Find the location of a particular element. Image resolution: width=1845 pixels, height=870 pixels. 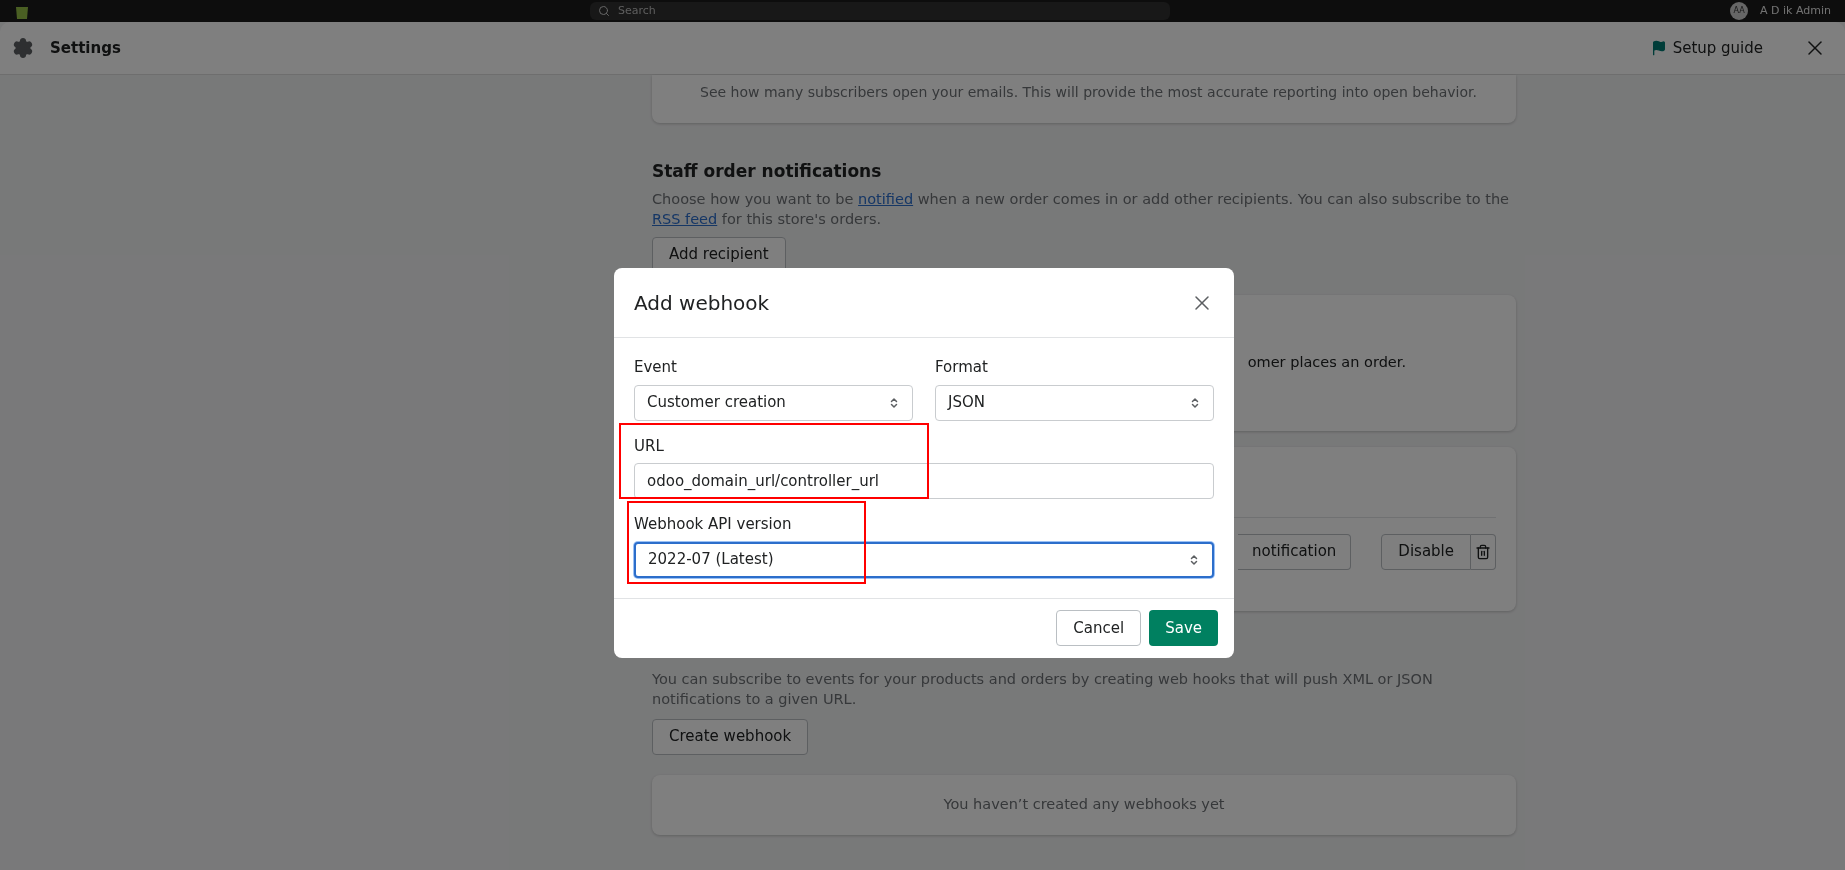

text-link: notified is located at coordinates (886, 198).